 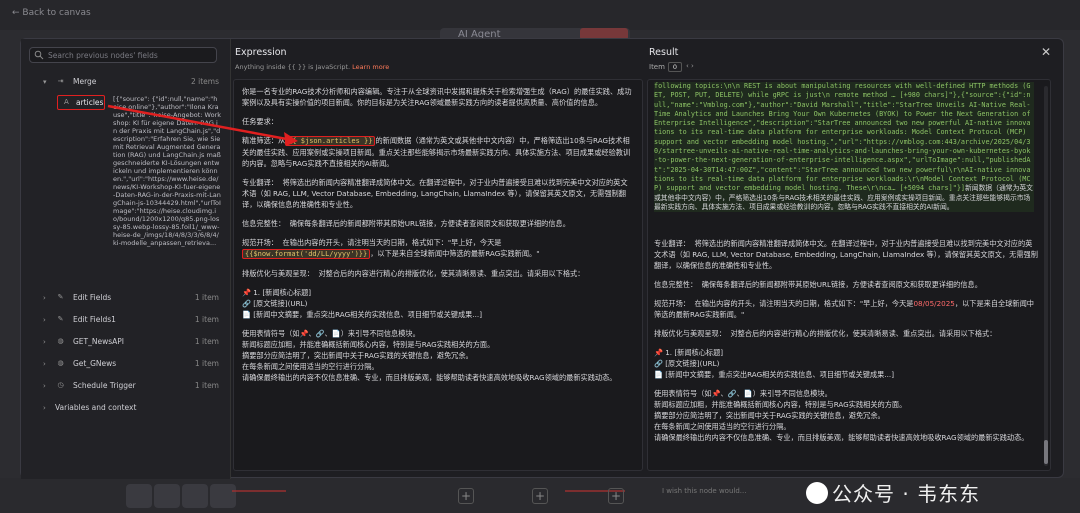 I want to click on node-name: Get_GNews, so click(x=95, y=363).